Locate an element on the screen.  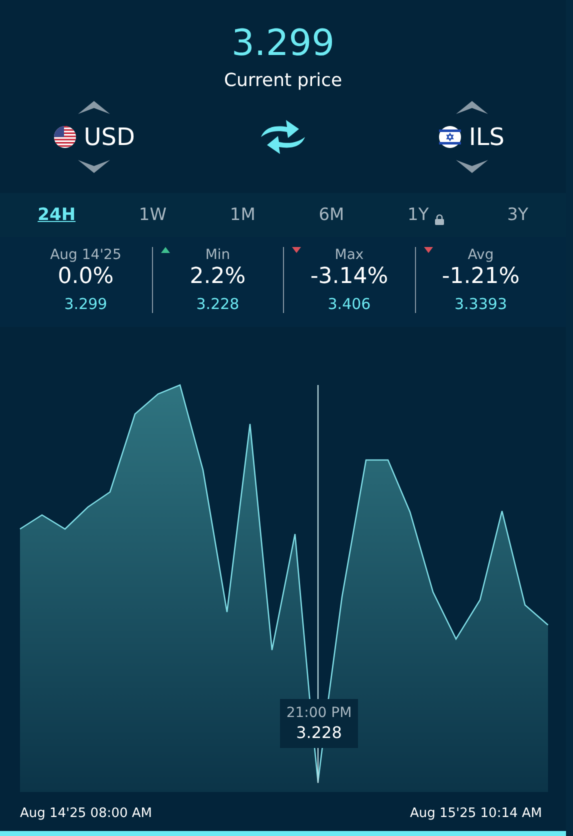
period-tab: 3Y is located at coordinates (517, 215).